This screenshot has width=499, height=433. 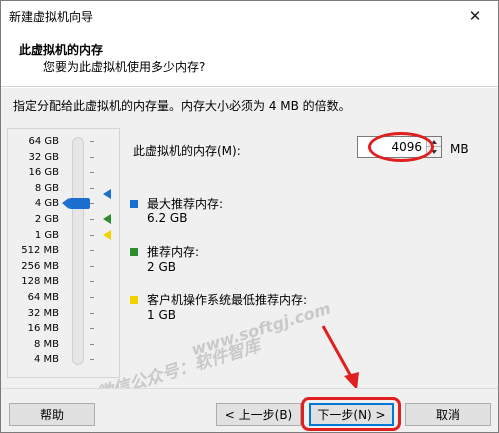 I want to click on spin-up-button, so click(x=434, y=142).